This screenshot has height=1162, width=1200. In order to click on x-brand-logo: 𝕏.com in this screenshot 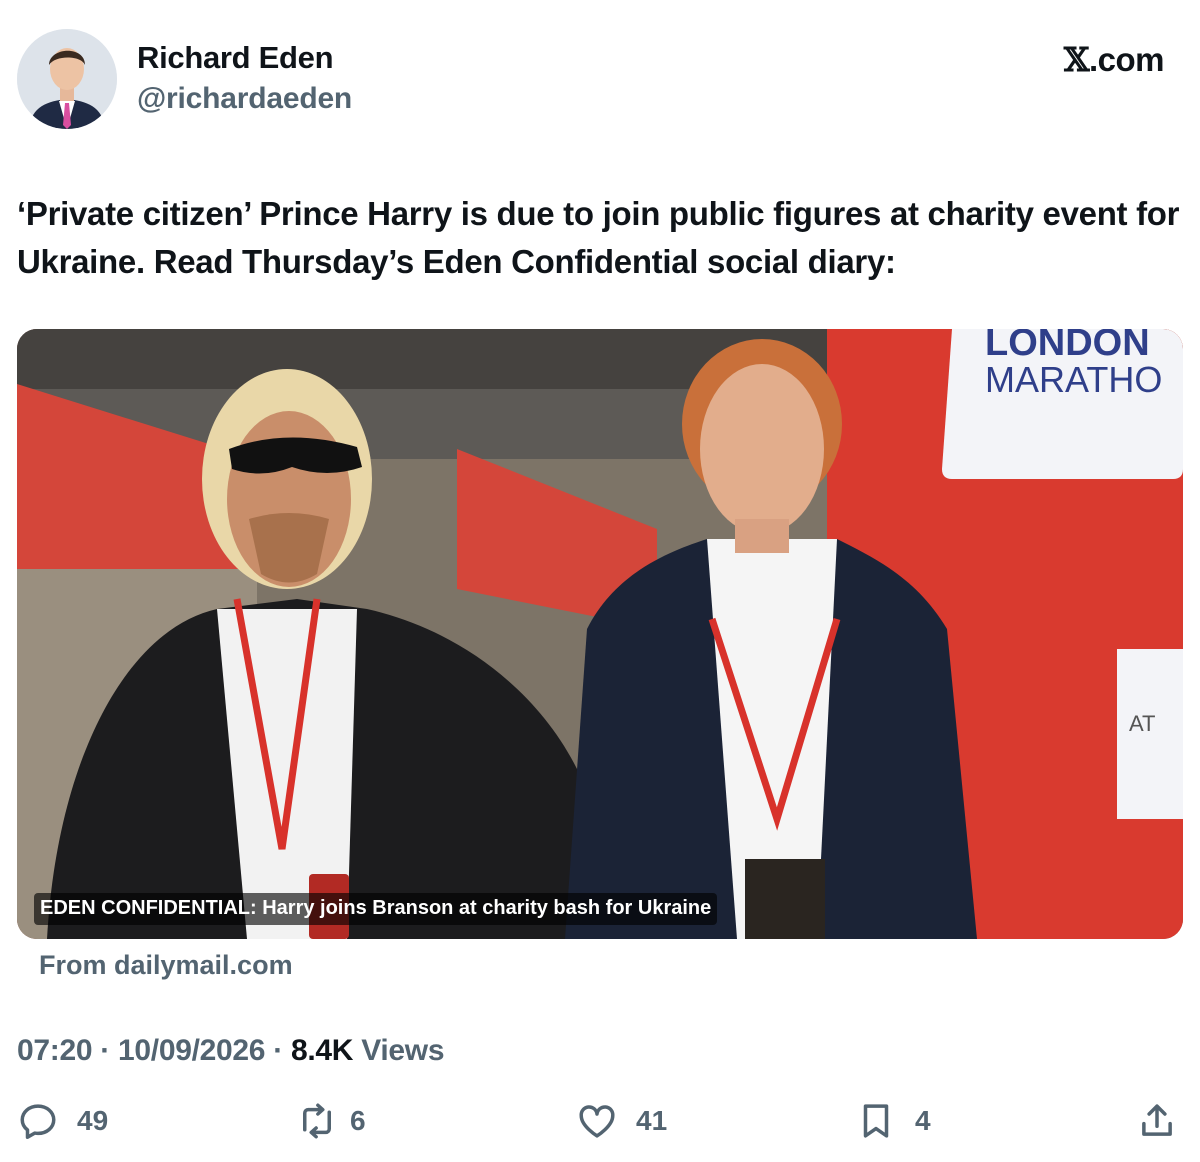, I will do `click(1114, 59)`.